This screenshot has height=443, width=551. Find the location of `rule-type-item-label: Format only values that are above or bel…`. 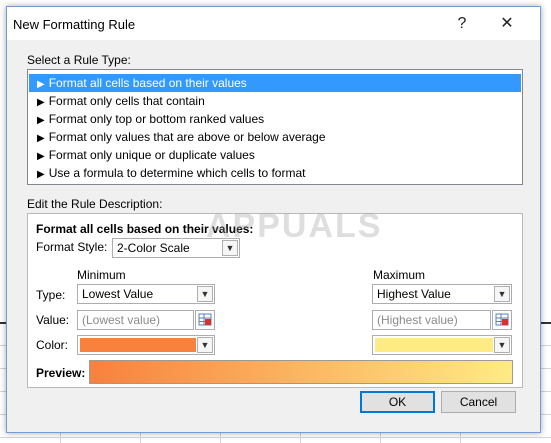

rule-type-item-label: Format only values that are above or bel… is located at coordinates (187, 137).